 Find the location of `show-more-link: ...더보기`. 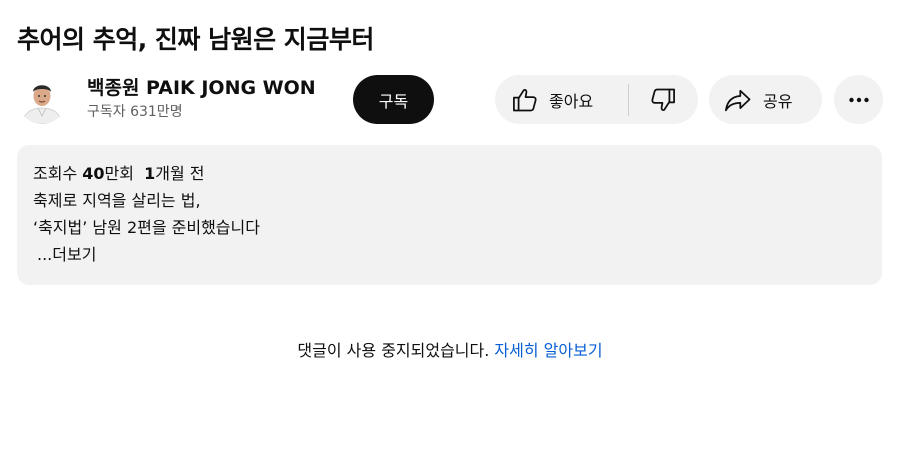

show-more-link: ...더보기 is located at coordinates (457, 254).